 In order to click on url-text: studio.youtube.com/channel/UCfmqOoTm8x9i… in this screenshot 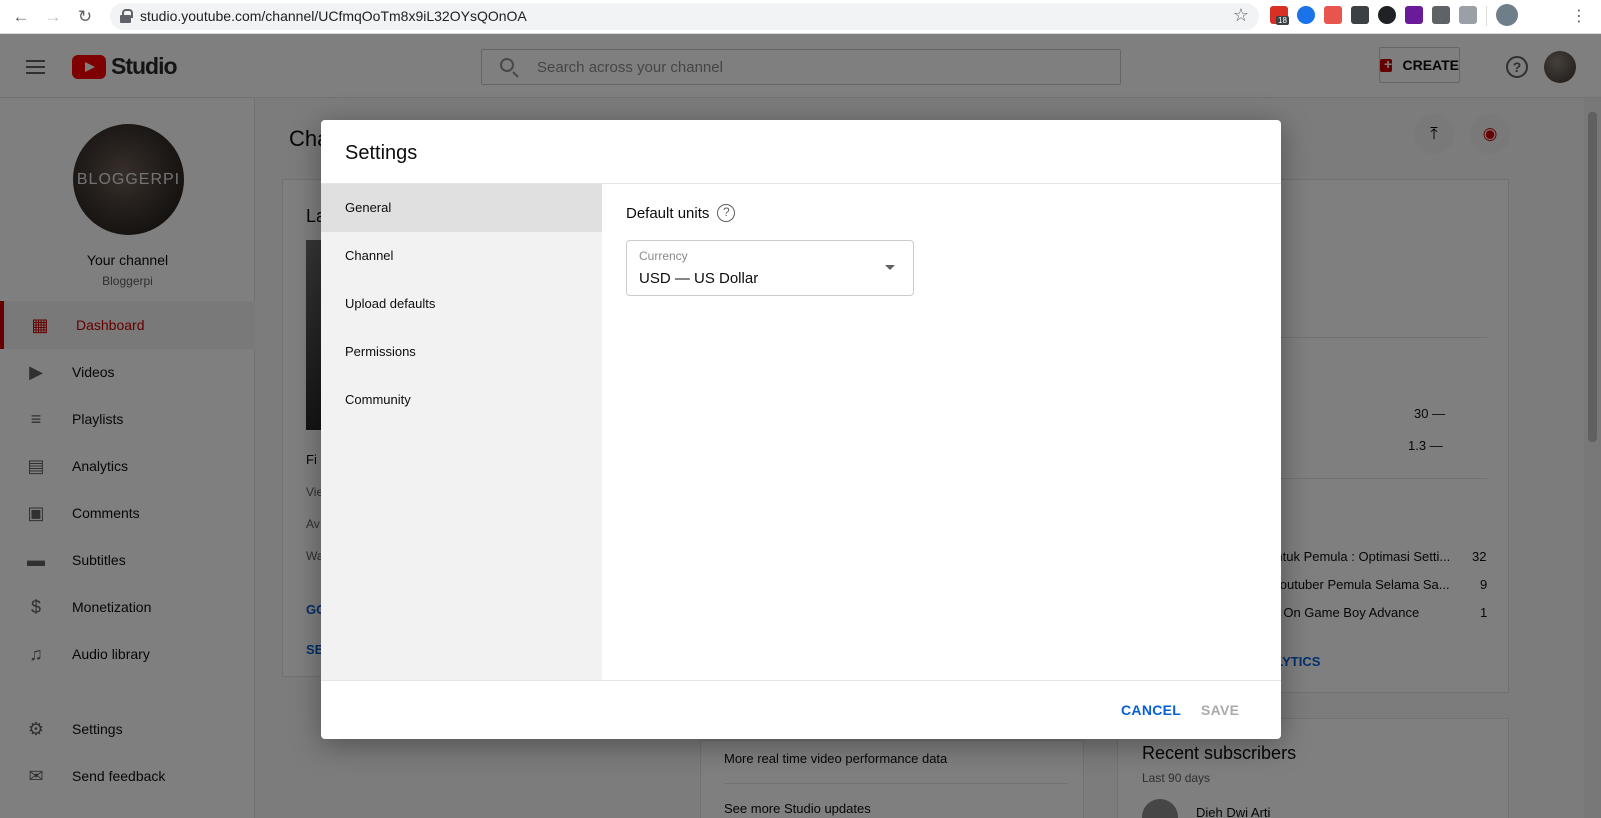, I will do `click(333, 16)`.